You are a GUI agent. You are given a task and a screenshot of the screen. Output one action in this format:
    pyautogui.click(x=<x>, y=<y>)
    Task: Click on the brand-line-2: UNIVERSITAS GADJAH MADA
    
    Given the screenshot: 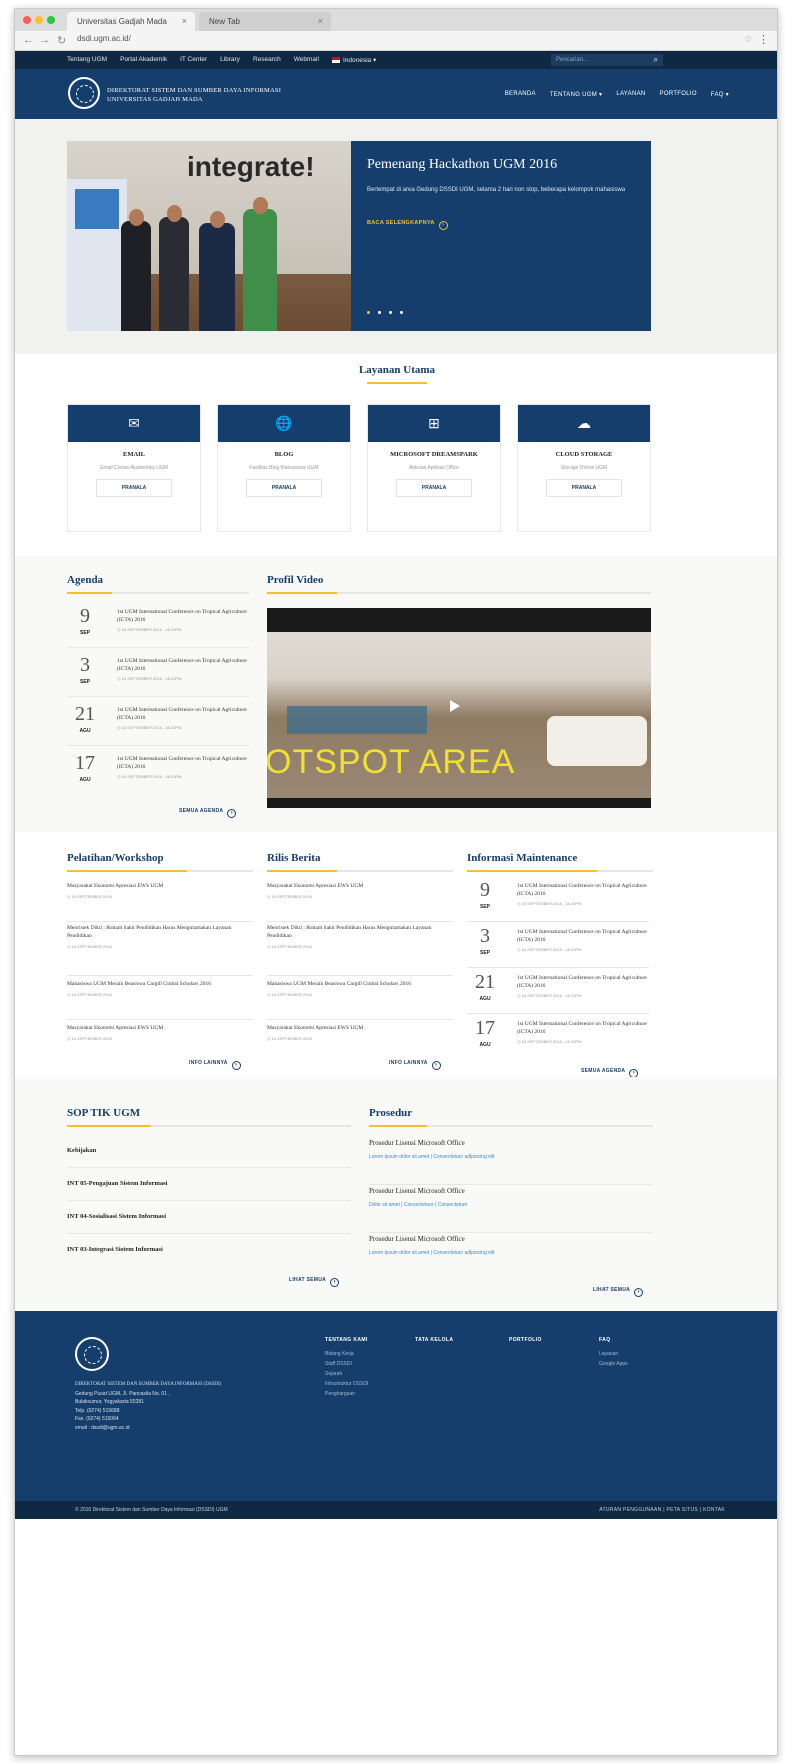 What is the action you would take?
    pyautogui.click(x=155, y=99)
    